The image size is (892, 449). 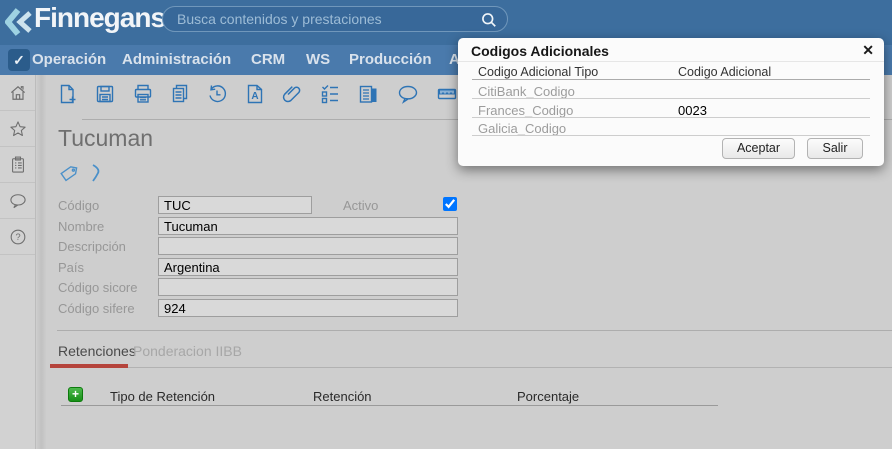 What do you see at coordinates (308, 287) in the screenshot?
I see `codigo-sicore-input` at bounding box center [308, 287].